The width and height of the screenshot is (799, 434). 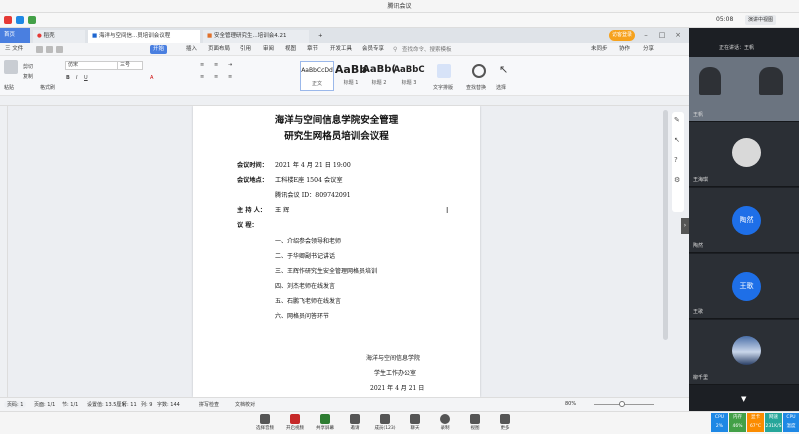 What do you see at coordinates (230, 77) in the screenshot?
I see `align-right-icon: ≡` at bounding box center [230, 77].